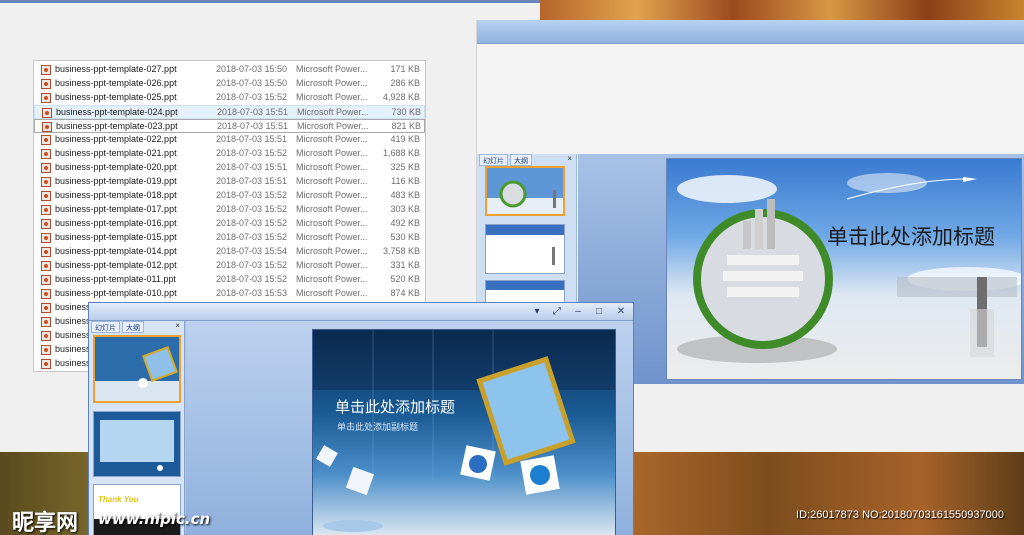 The image size is (1024, 535). What do you see at coordinates (361, 312) in the screenshot?
I see `front-window-titlebar: ▾ ⤢ – □ ✕` at bounding box center [361, 312].